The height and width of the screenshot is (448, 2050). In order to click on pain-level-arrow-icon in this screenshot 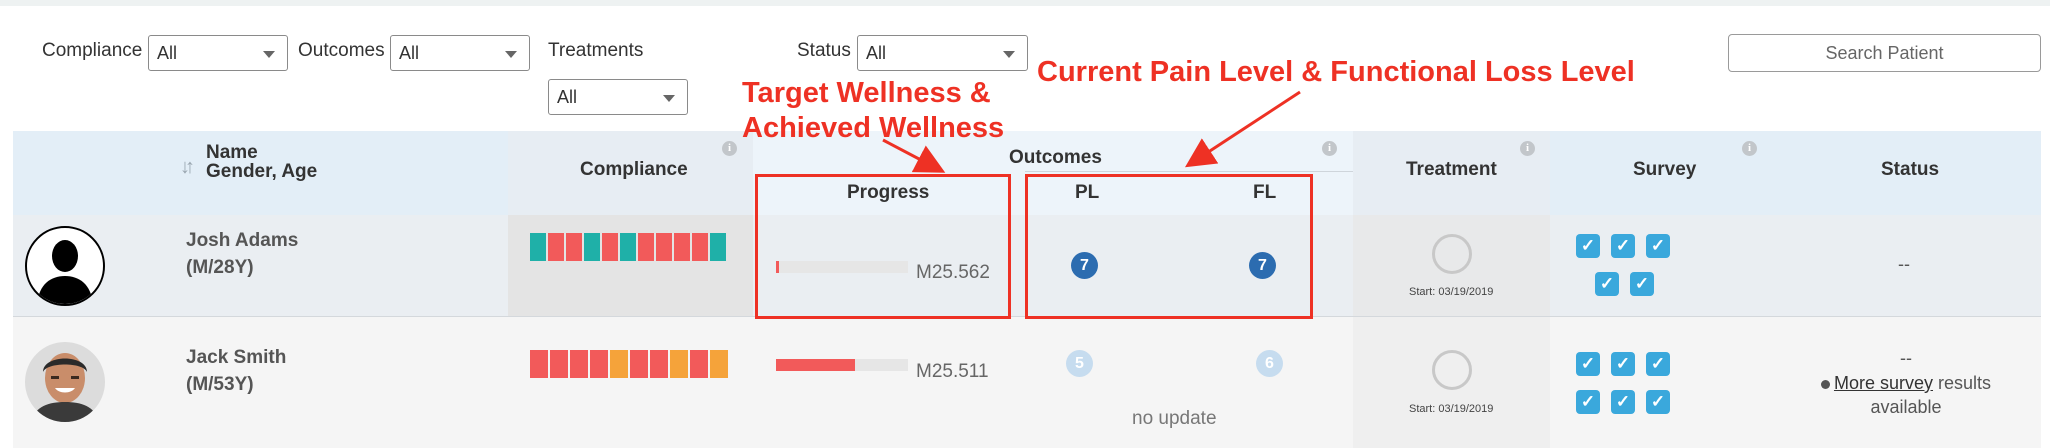, I will do `click(1242, 129)`.